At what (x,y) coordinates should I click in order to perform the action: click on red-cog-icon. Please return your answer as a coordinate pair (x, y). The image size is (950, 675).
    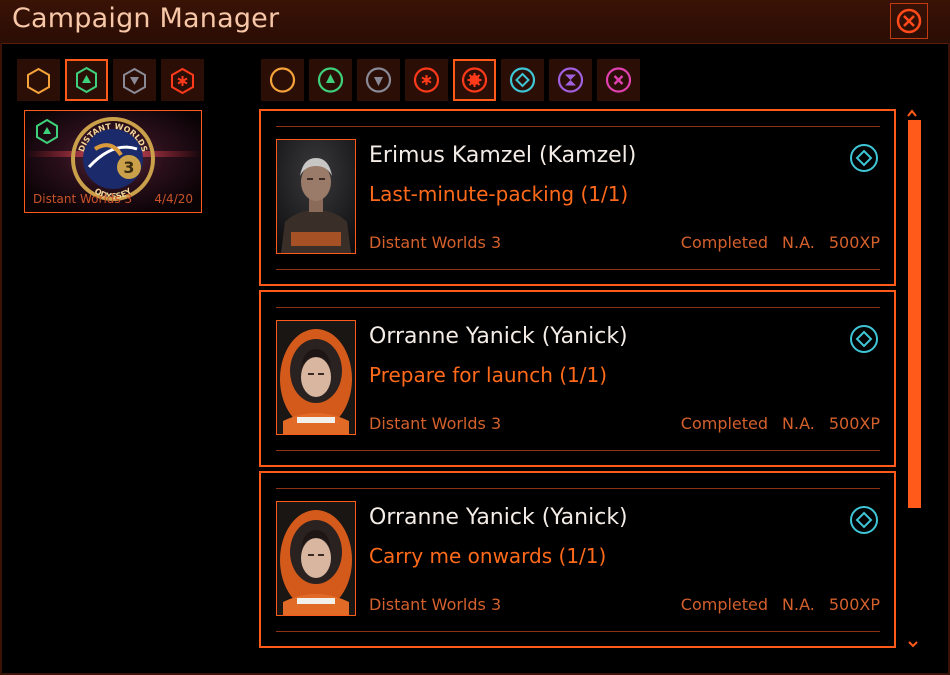
    Looking at the image, I should click on (474, 80).